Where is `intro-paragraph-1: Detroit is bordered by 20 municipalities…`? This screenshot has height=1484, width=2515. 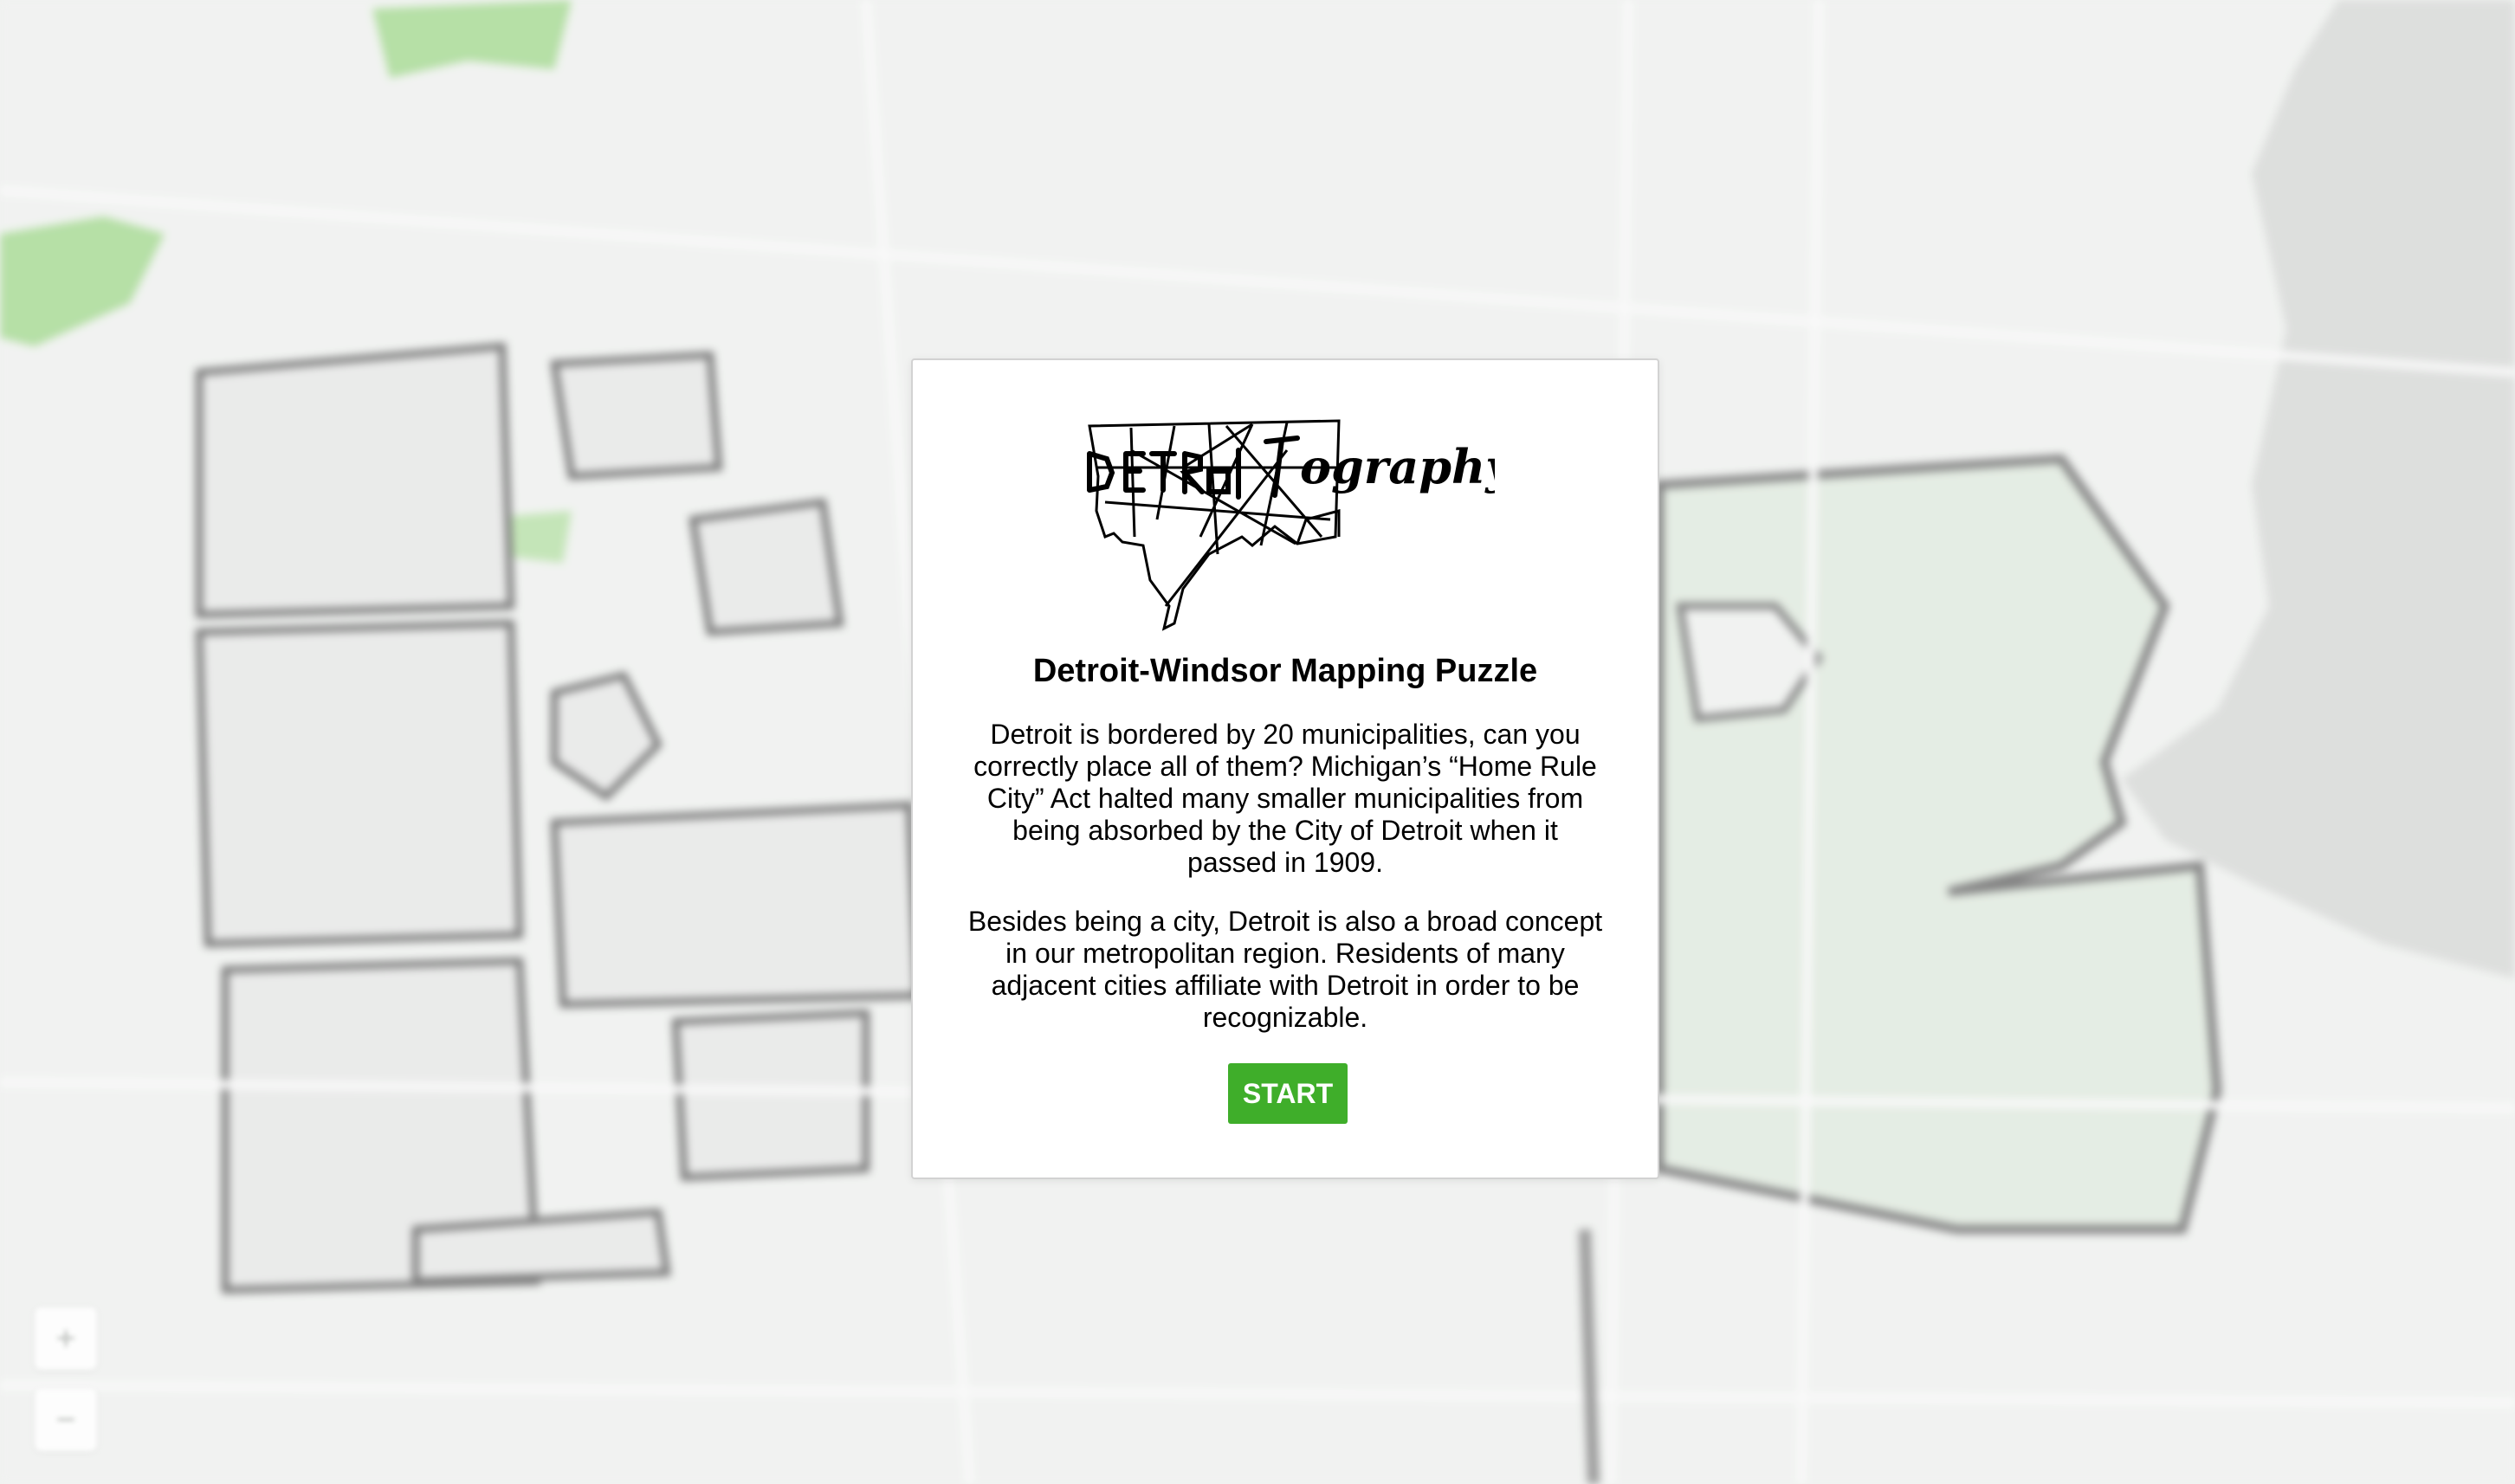
intro-paragraph-1: Detroit is bordered by 20 municipalities… is located at coordinates (1285, 798).